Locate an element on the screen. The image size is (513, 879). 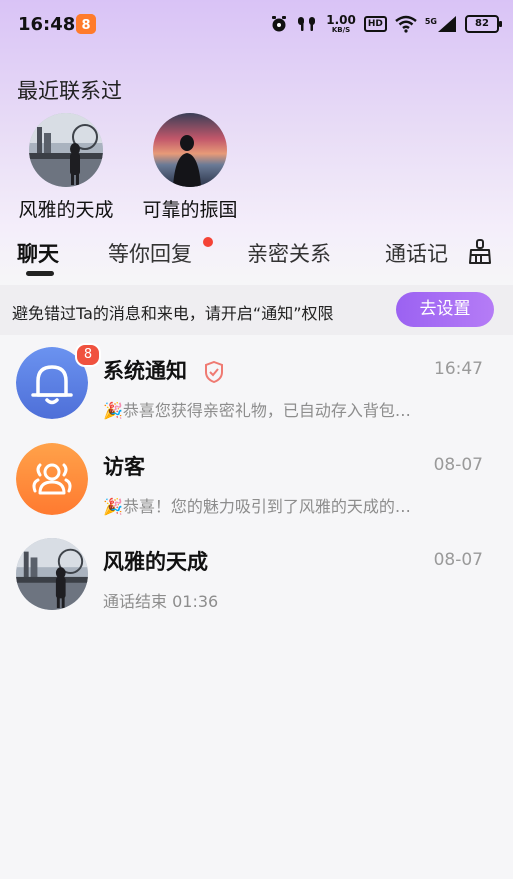
notification-app-icon: 8 is located at coordinates (86, 24).